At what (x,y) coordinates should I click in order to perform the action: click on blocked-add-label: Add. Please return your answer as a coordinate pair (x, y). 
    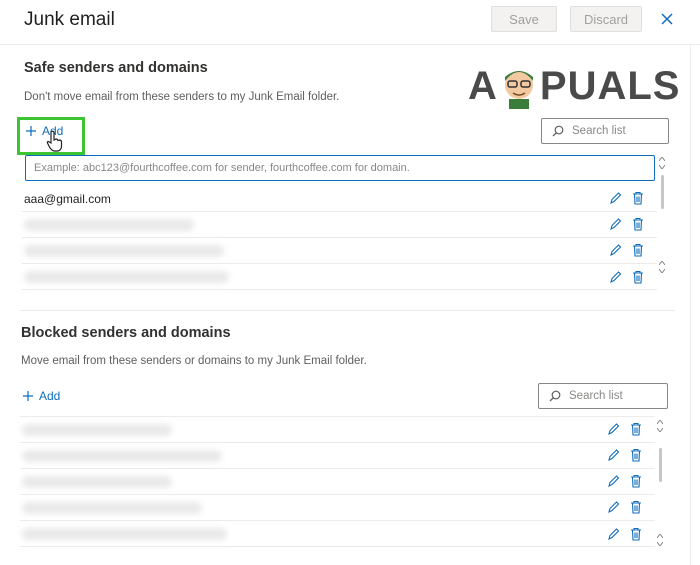
    Looking at the image, I should click on (50, 396).